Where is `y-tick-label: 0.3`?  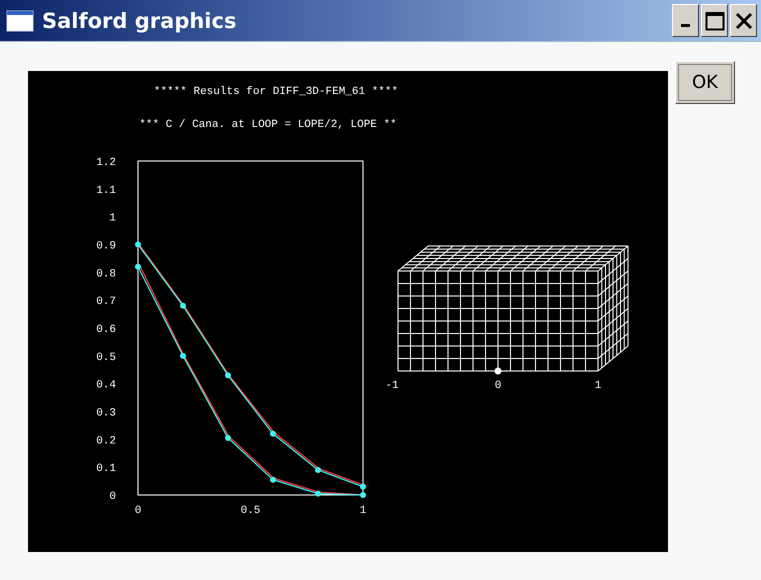
y-tick-label: 0.3 is located at coordinates (106, 414).